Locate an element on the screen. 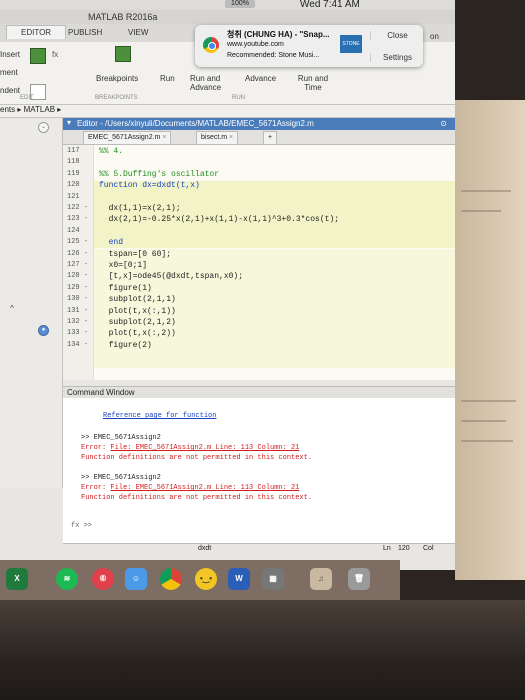 The image size is (525, 700). section-edit-label: EDIT is located at coordinates (27, 98).